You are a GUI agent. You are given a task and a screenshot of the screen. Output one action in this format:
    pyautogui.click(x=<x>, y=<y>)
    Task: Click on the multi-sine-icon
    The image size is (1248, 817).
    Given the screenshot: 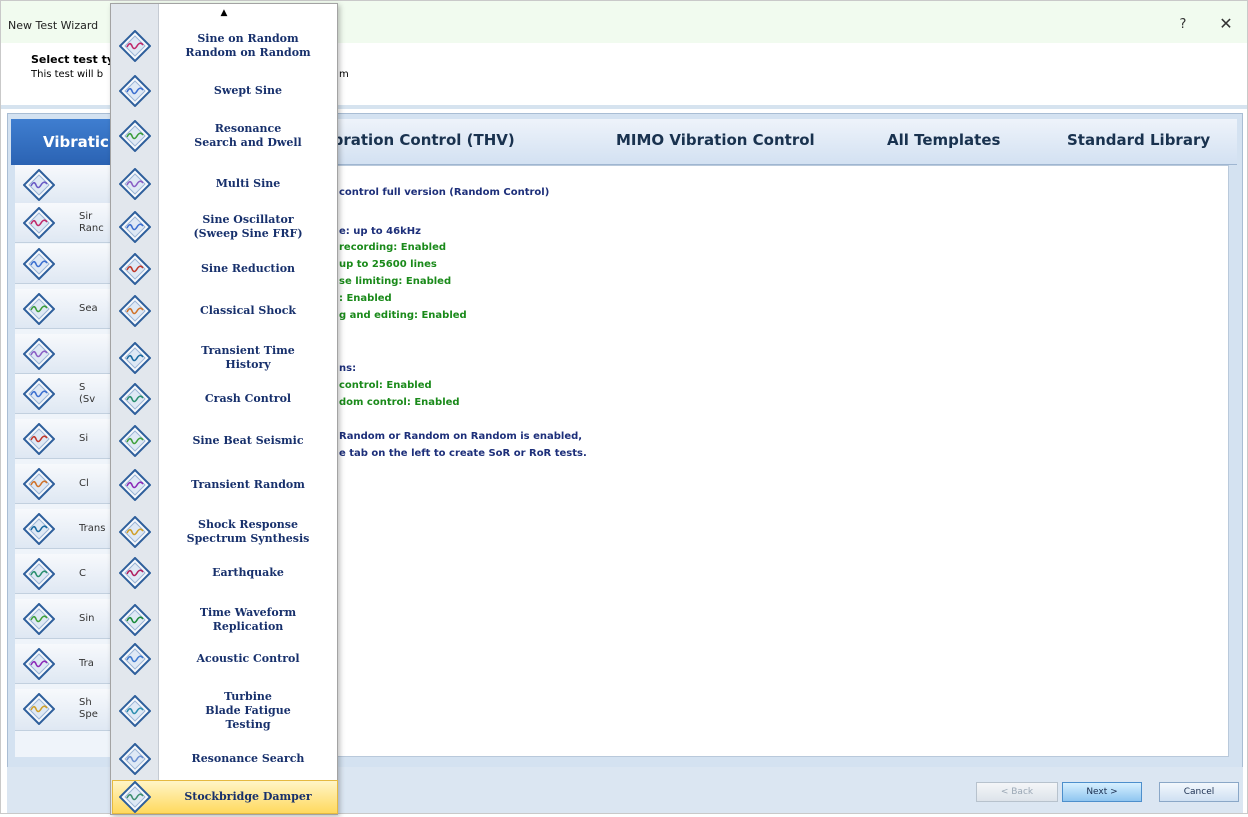 What is the action you would take?
    pyautogui.click(x=135, y=184)
    